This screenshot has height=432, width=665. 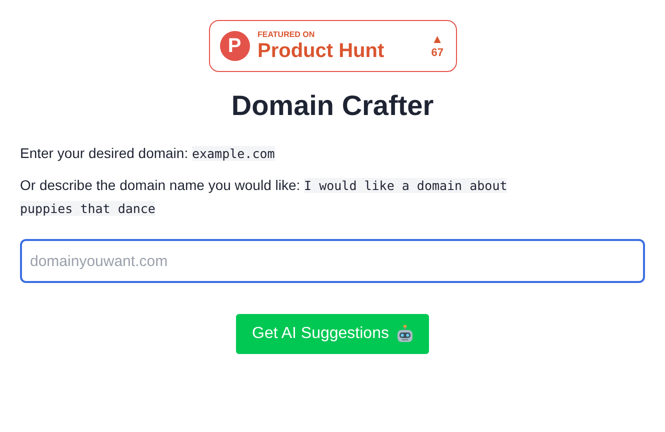 I want to click on example-text: puppies that dance, so click(x=88, y=208).